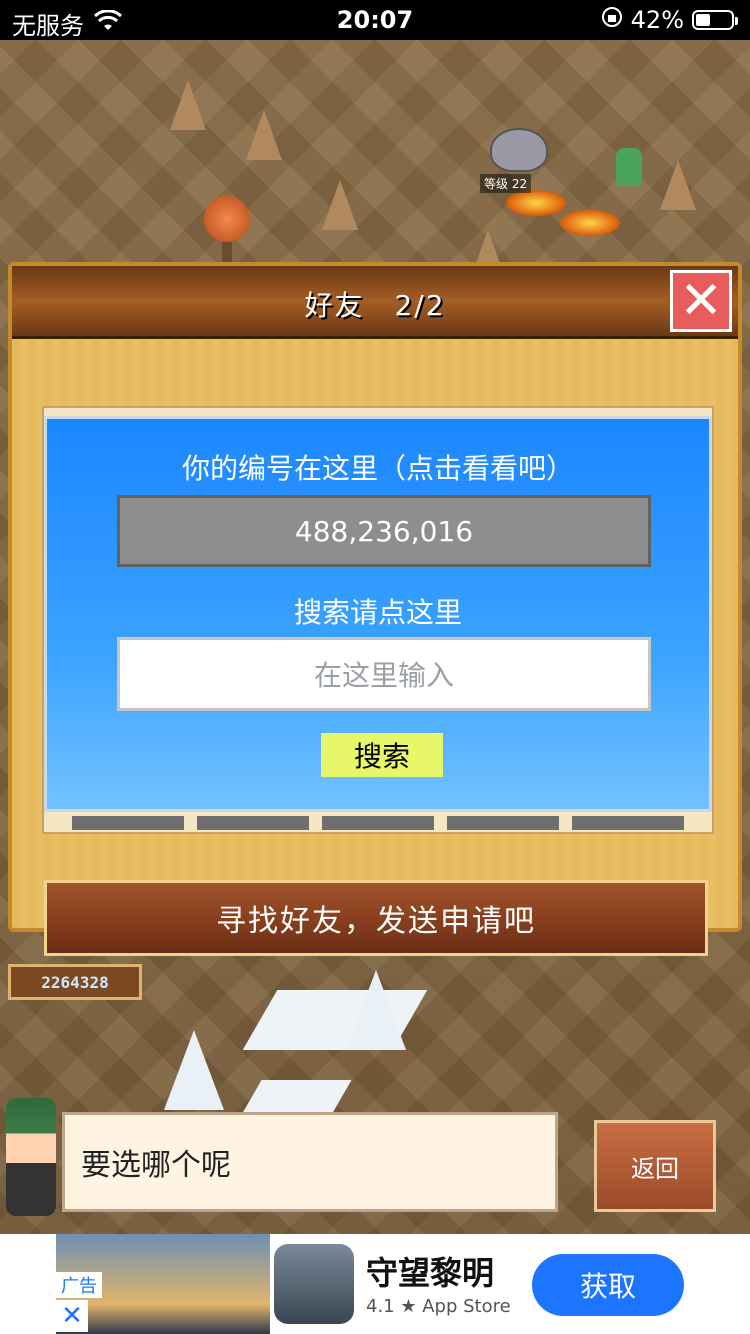 The image size is (750, 1334). What do you see at coordinates (657, 20) in the screenshot?
I see `battery-percent: 42%` at bounding box center [657, 20].